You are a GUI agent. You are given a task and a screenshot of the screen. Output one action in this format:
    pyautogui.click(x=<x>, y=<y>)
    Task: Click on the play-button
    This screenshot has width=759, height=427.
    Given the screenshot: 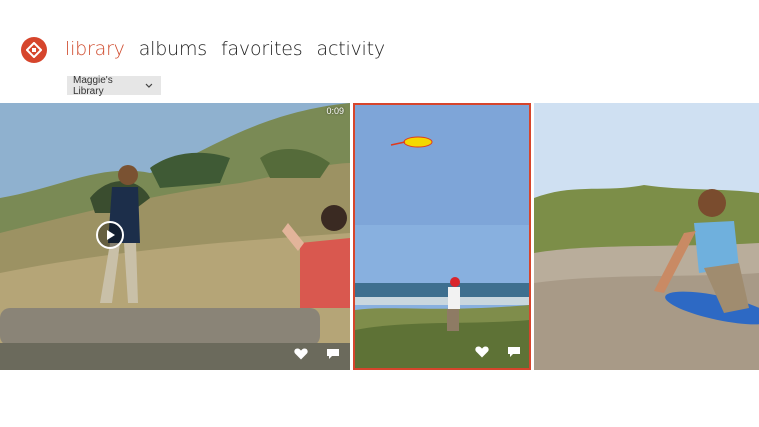 What is the action you would take?
    pyautogui.click(x=110, y=235)
    